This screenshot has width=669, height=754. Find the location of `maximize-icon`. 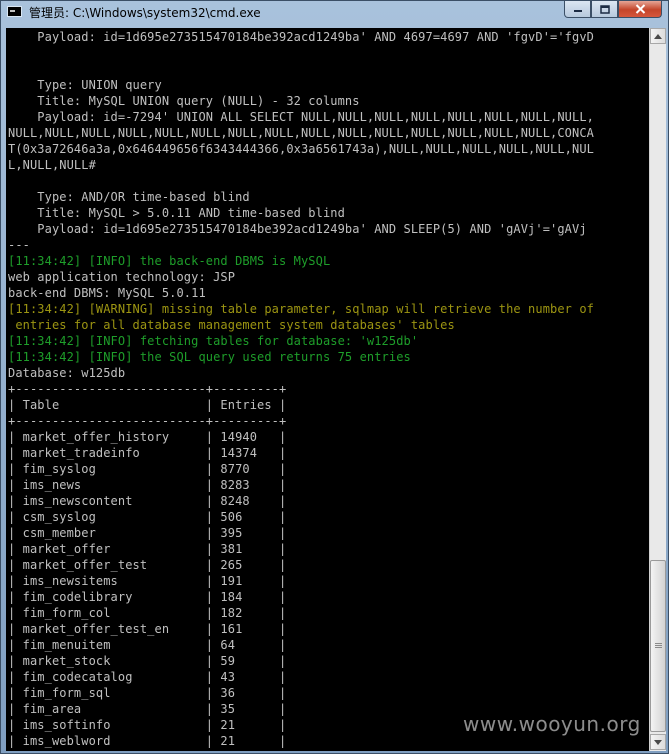

maximize-icon is located at coordinates (604, 9).